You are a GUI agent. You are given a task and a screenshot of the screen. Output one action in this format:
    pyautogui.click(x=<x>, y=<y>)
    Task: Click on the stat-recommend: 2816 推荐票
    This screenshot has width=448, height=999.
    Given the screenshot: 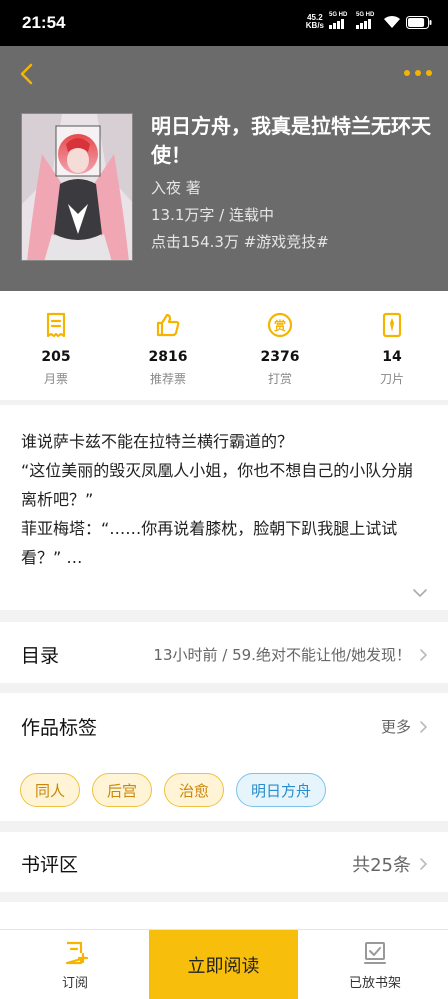 What is the action you would take?
    pyautogui.click(x=168, y=345)
    